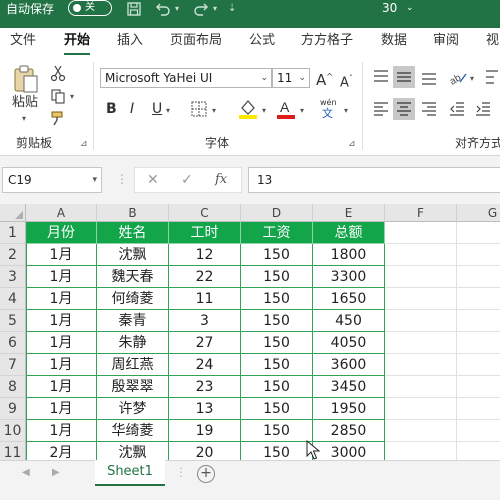 This screenshot has width=500, height=500. What do you see at coordinates (349, 213) in the screenshot?
I see `column-header-e: E` at bounding box center [349, 213].